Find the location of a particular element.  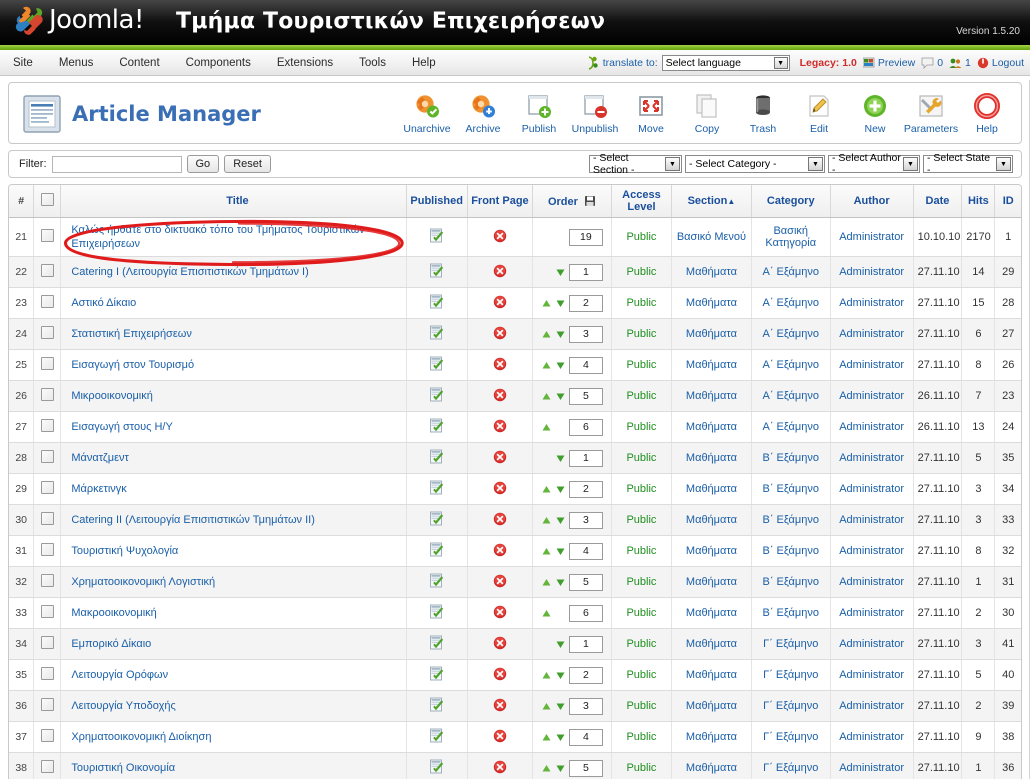

copy-button: Copy is located at coordinates (707, 111).